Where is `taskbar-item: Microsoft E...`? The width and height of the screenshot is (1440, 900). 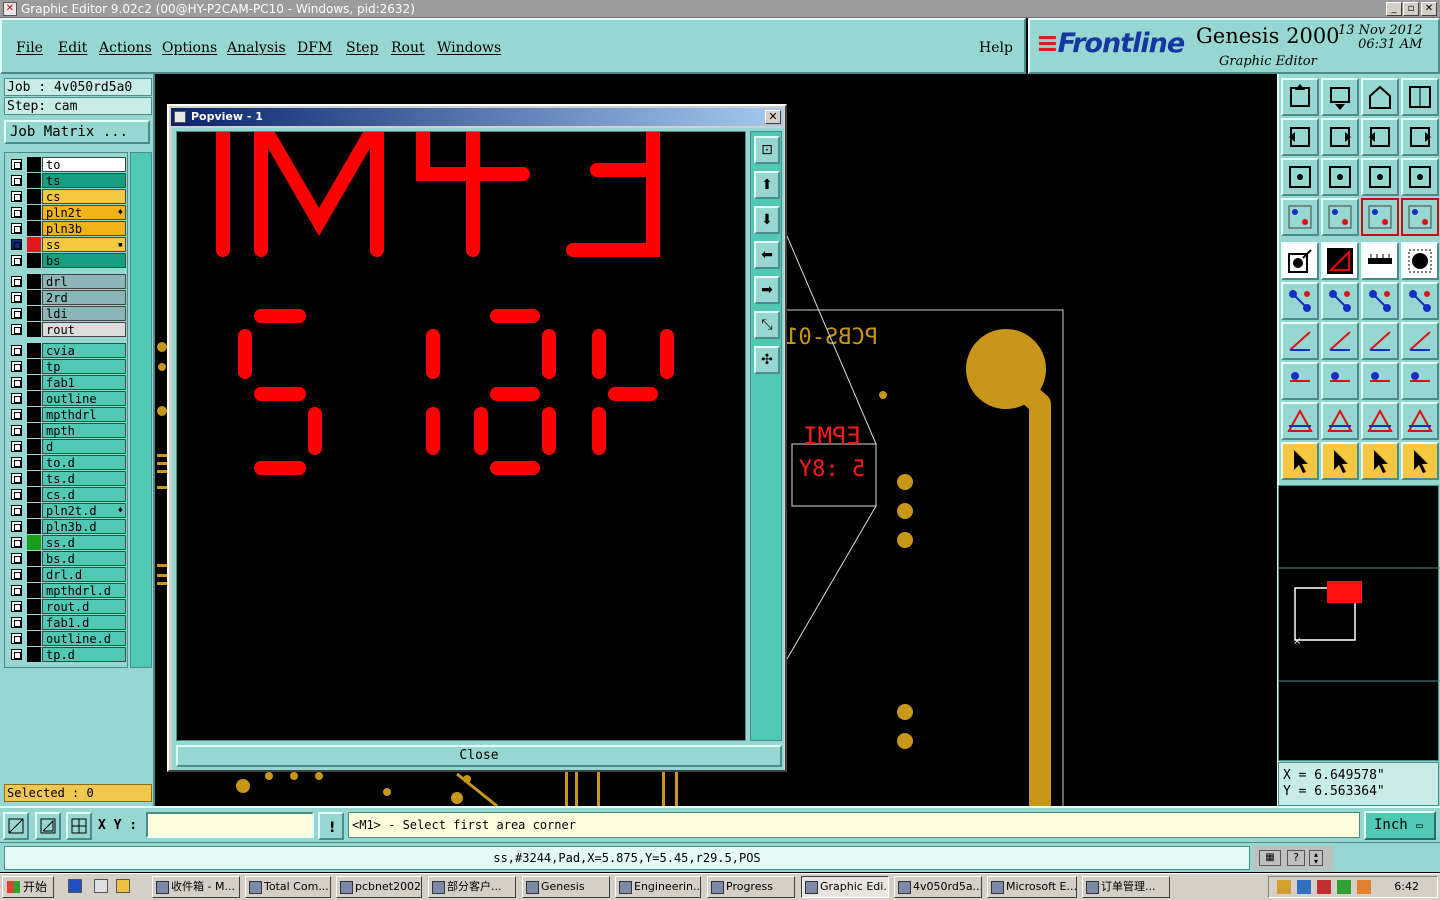
taskbar-item: Microsoft E... is located at coordinates (1032, 887).